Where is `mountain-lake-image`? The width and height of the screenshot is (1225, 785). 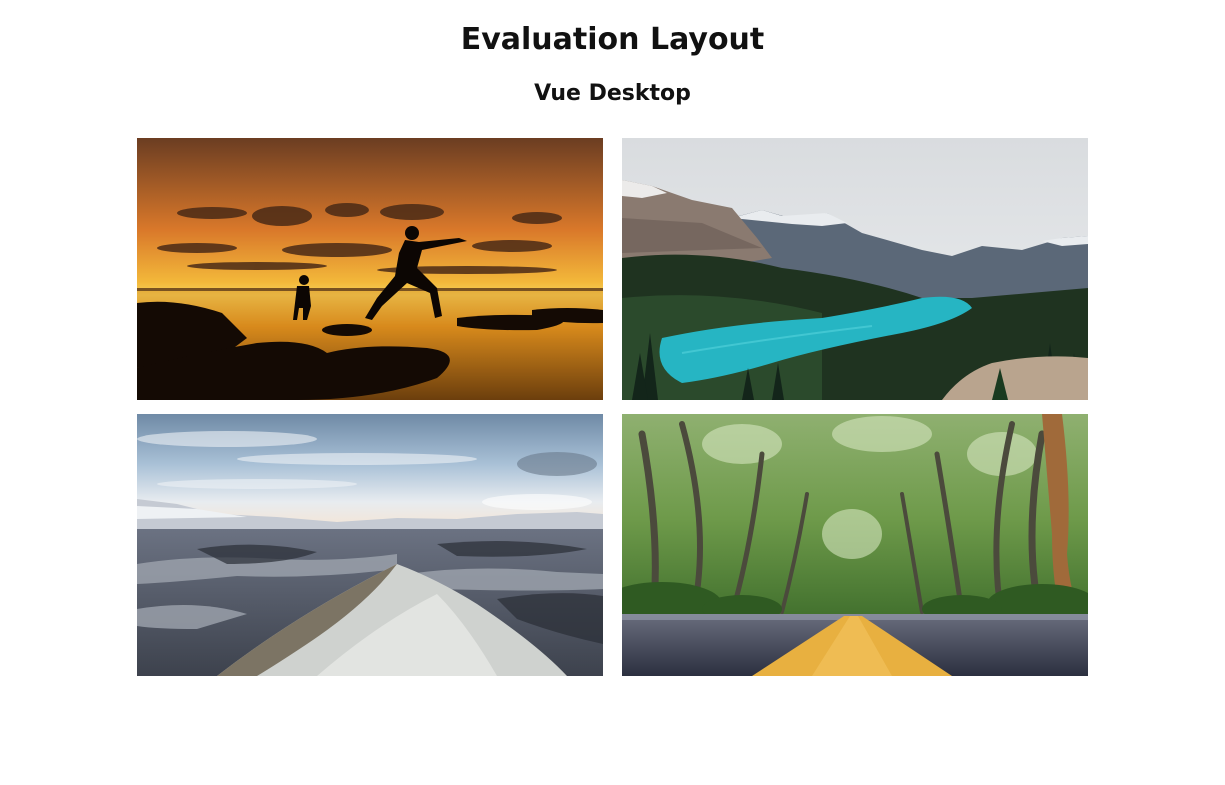 mountain-lake-image is located at coordinates (855, 269).